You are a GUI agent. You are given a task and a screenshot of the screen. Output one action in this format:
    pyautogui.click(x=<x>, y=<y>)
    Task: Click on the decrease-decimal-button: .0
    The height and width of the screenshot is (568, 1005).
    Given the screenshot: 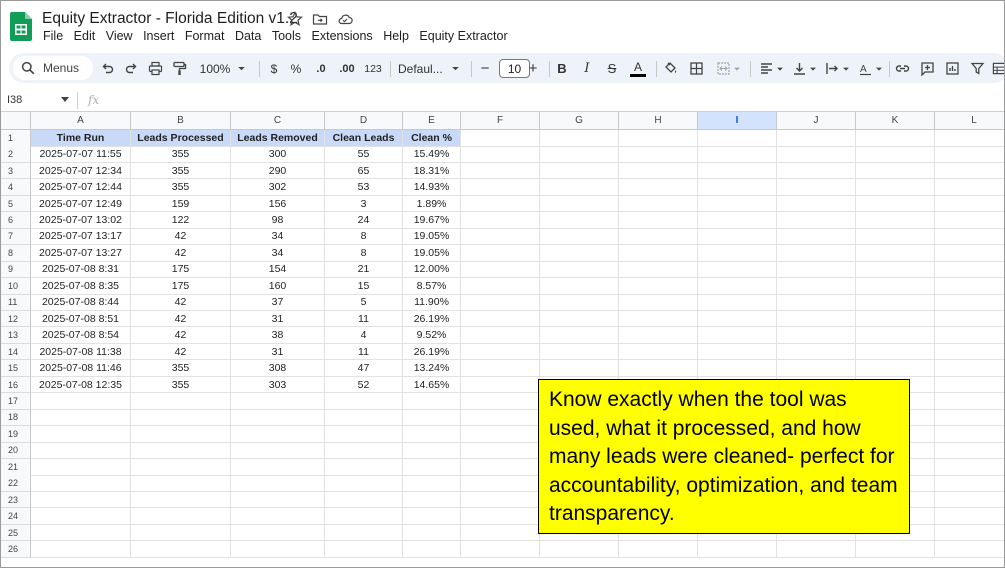 What is the action you would take?
    pyautogui.click(x=321, y=68)
    